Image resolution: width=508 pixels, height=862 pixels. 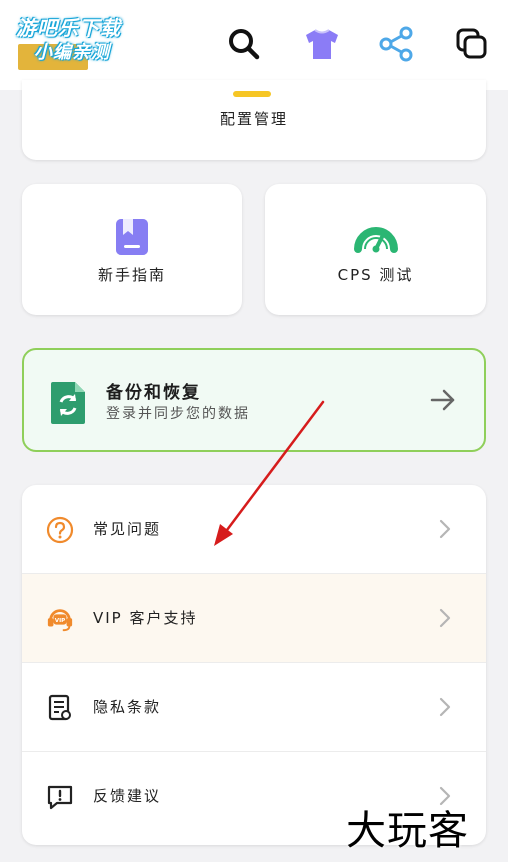 What do you see at coordinates (178, 414) in the screenshot?
I see `backup-subtitle: 登录并同步您的数据` at bounding box center [178, 414].